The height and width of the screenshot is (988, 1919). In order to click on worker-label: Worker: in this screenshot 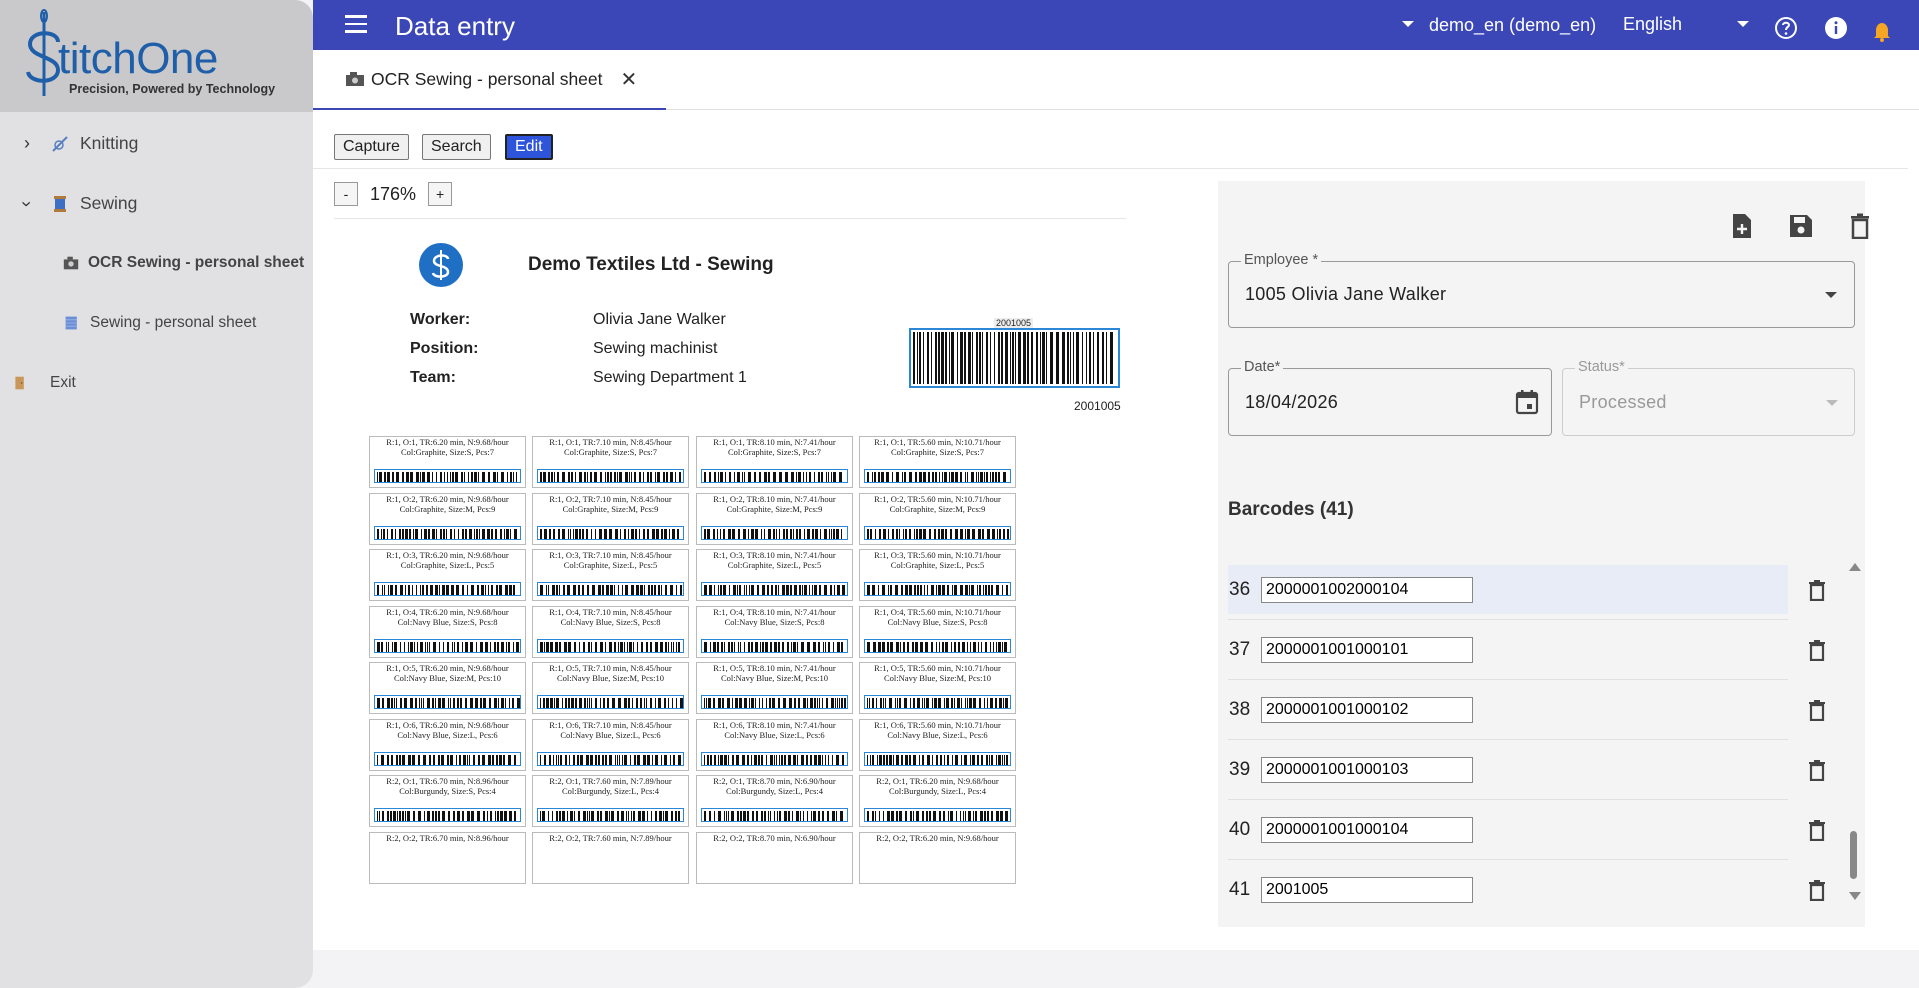, I will do `click(440, 319)`.